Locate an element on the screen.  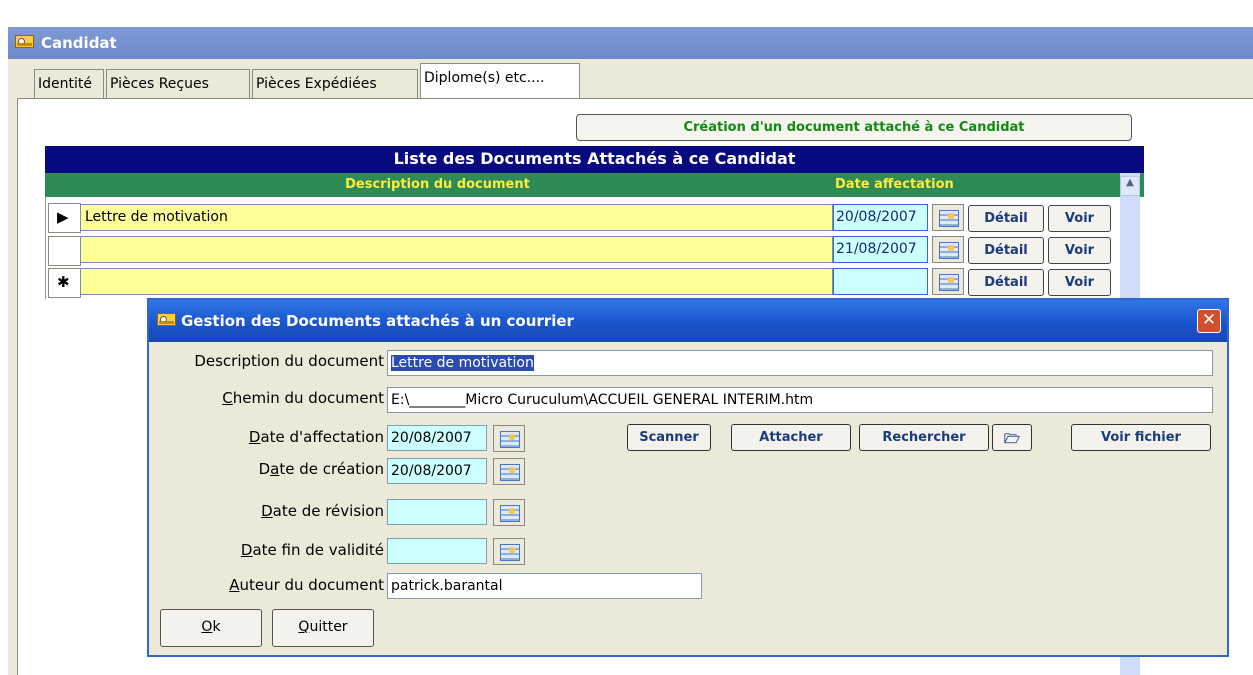
date-revision-field is located at coordinates (437, 512).